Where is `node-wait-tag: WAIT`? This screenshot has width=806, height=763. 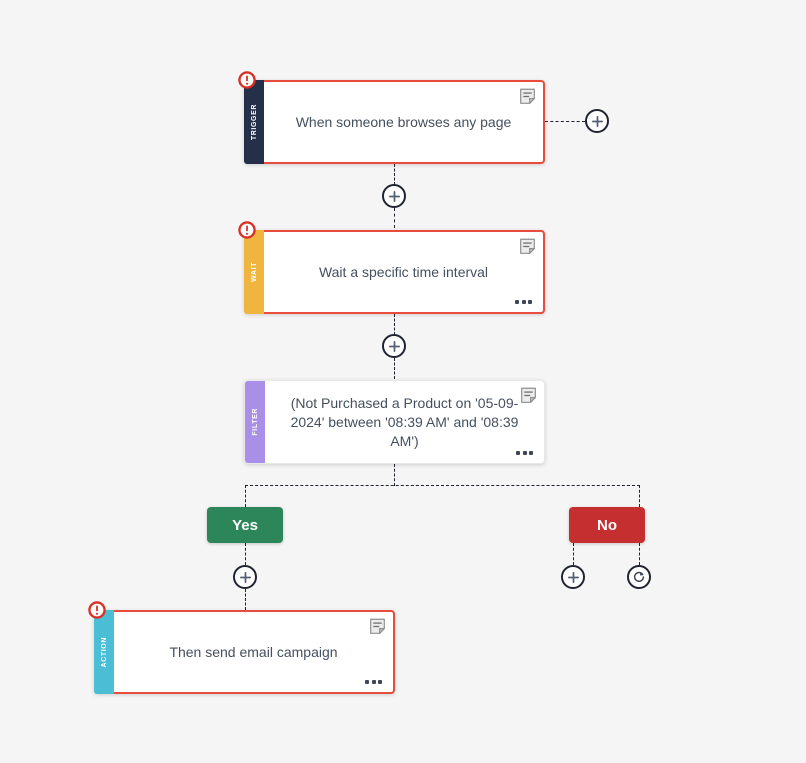
node-wait-tag: WAIT is located at coordinates (254, 272).